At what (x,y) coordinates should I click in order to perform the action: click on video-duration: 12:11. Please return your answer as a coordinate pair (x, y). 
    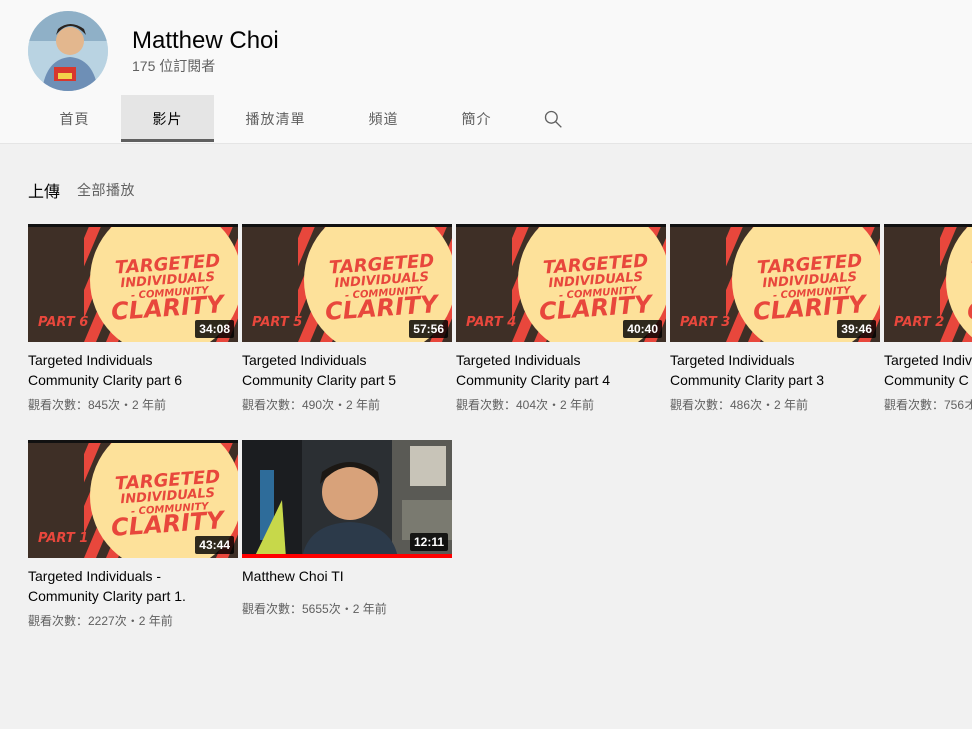
    Looking at the image, I should click on (428, 542).